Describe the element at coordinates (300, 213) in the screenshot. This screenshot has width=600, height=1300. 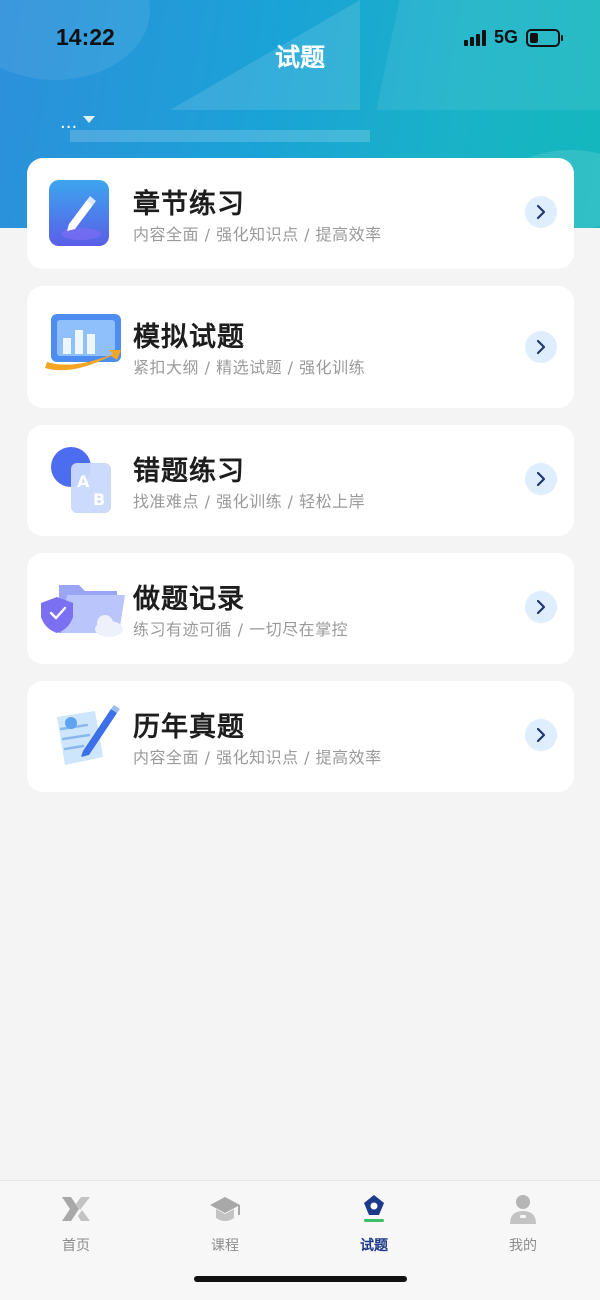
I see `card-chapter-practice: 章节练习 内容全面 / 强化知识点 / 提高效率` at that location.